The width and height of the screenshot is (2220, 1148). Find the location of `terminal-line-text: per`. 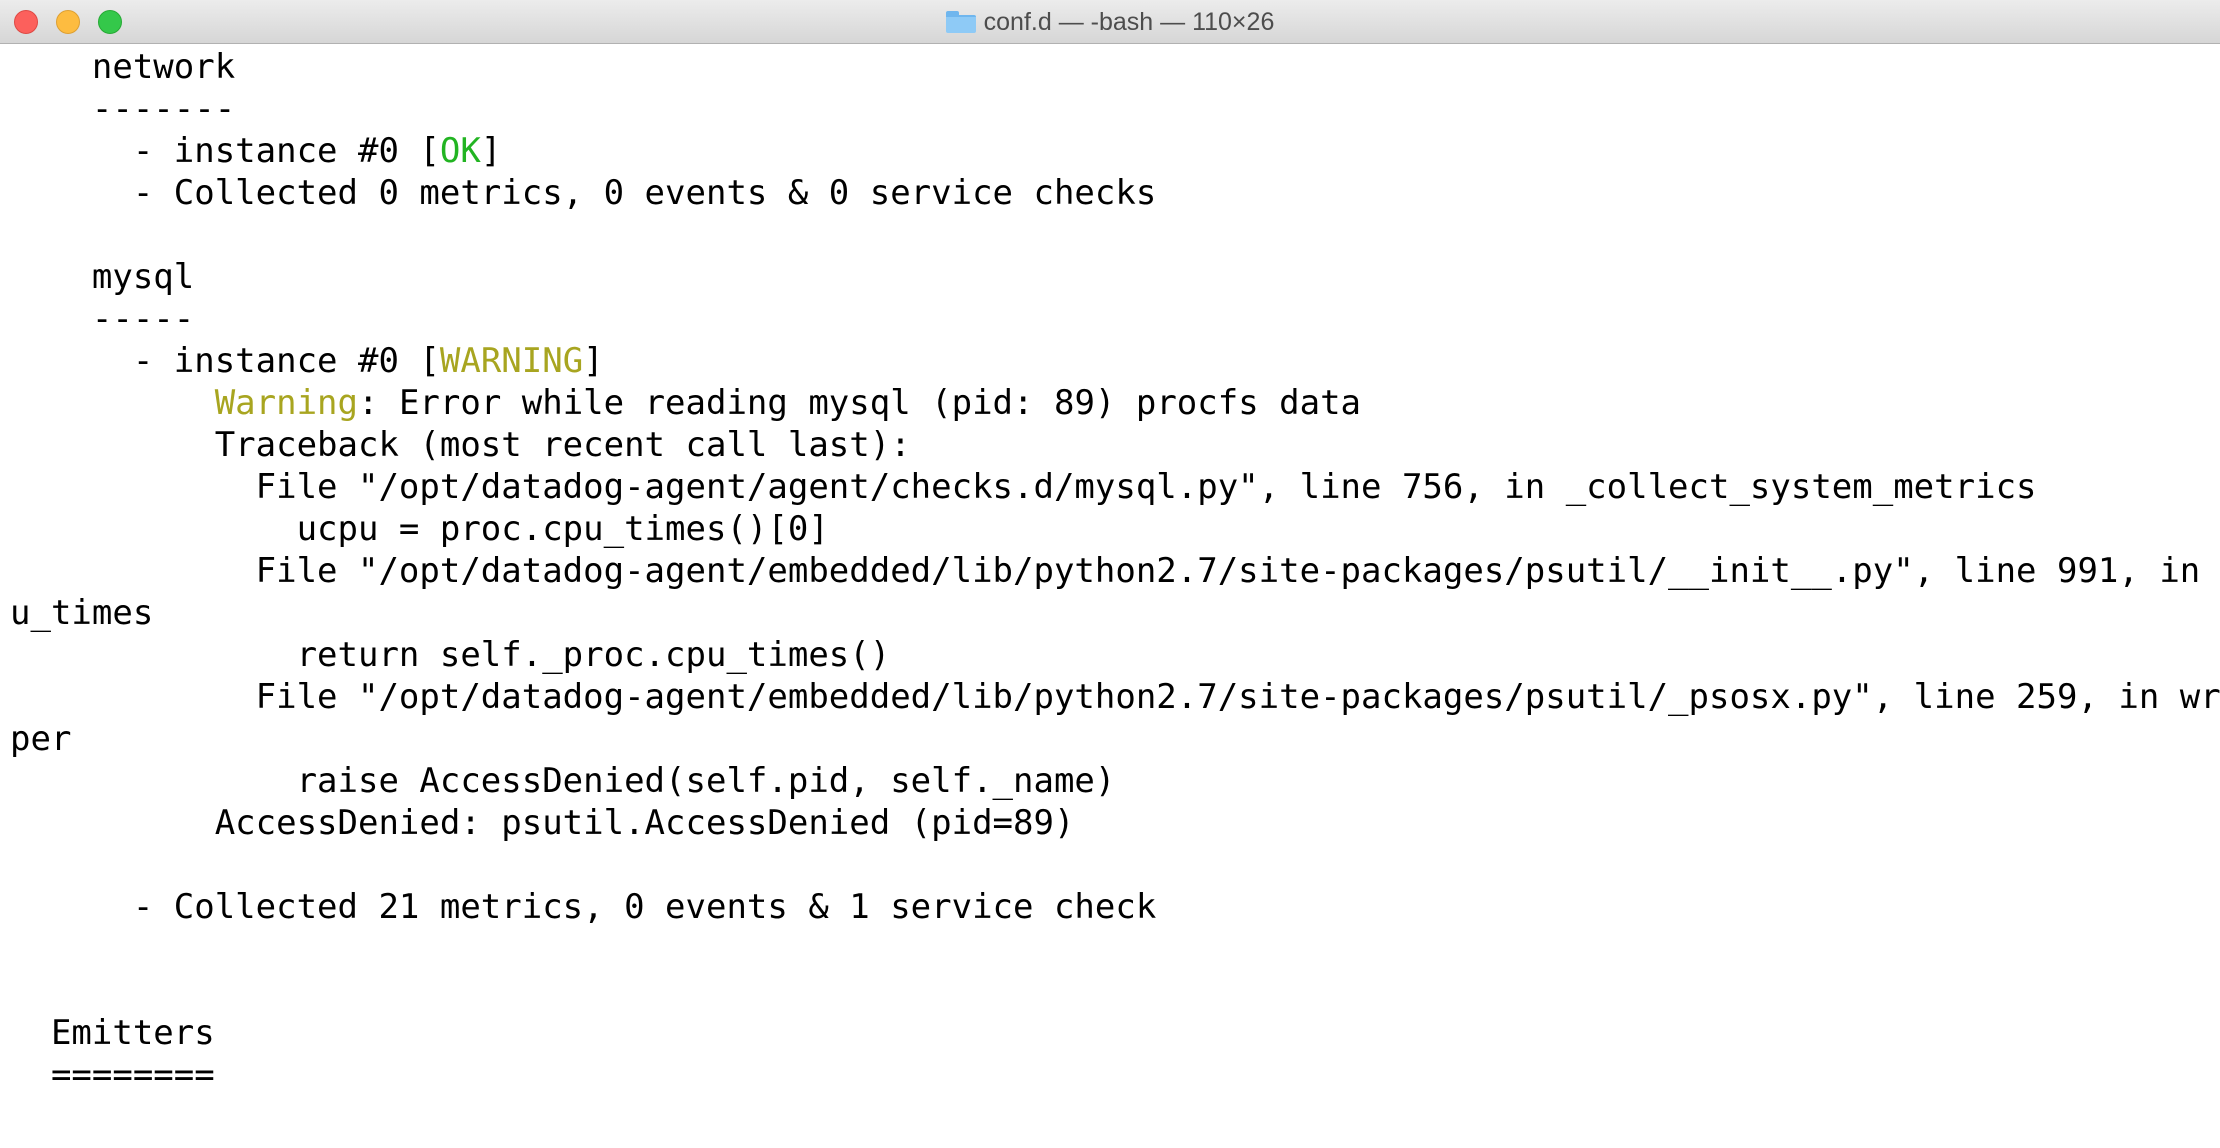

terminal-line-text: per is located at coordinates (41, 739).